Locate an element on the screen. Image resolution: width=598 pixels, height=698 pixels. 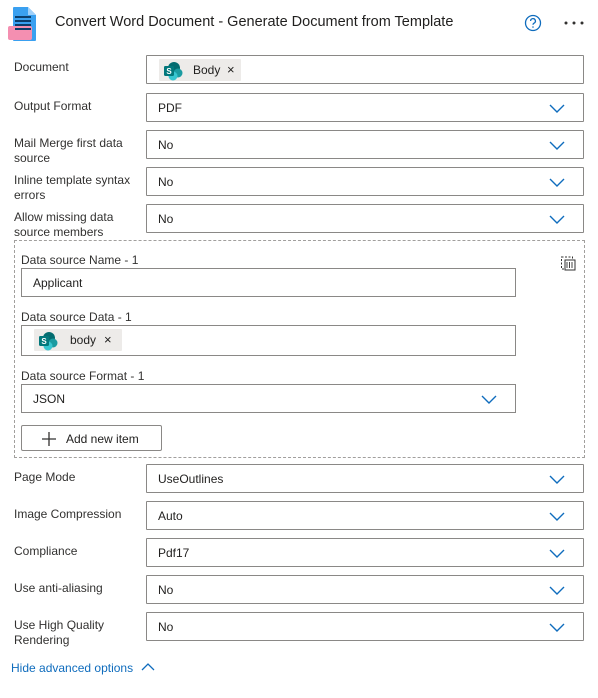
document-field: S Body × is located at coordinates (365, 69).